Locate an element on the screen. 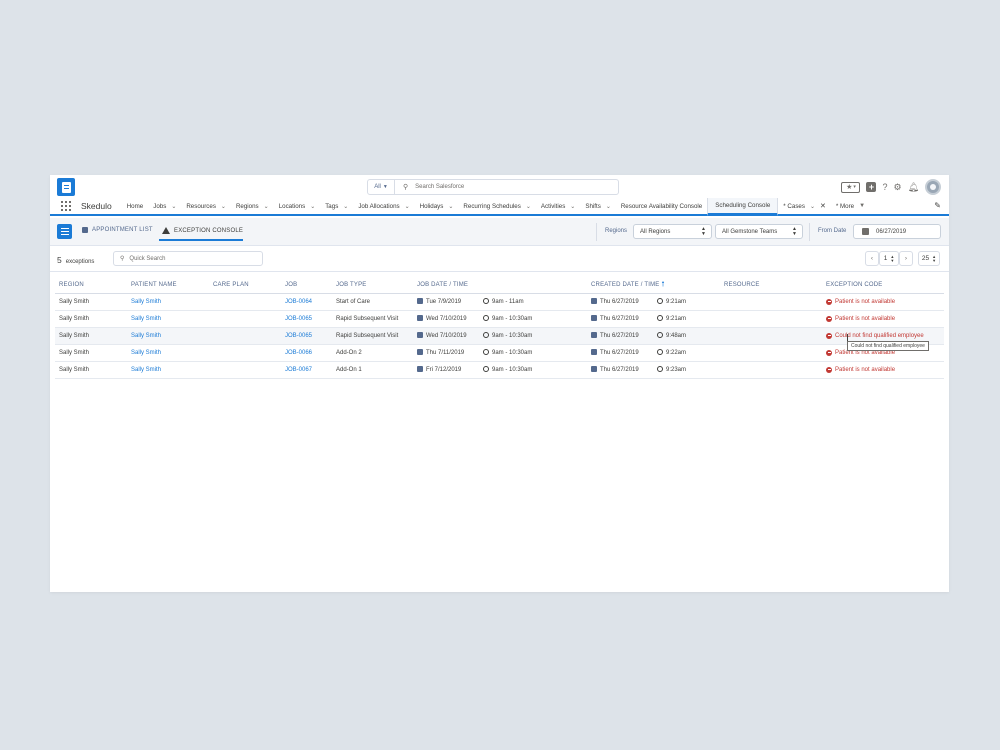 The height and width of the screenshot is (750, 1000). gear-icon: ⚙ is located at coordinates (897, 187).